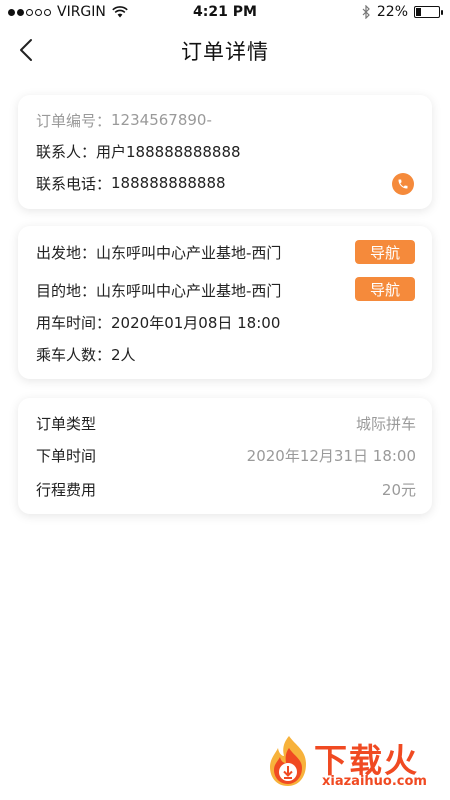 This screenshot has height=800, width=450. I want to click on contact-value: 用户188888888888, so click(168, 151).